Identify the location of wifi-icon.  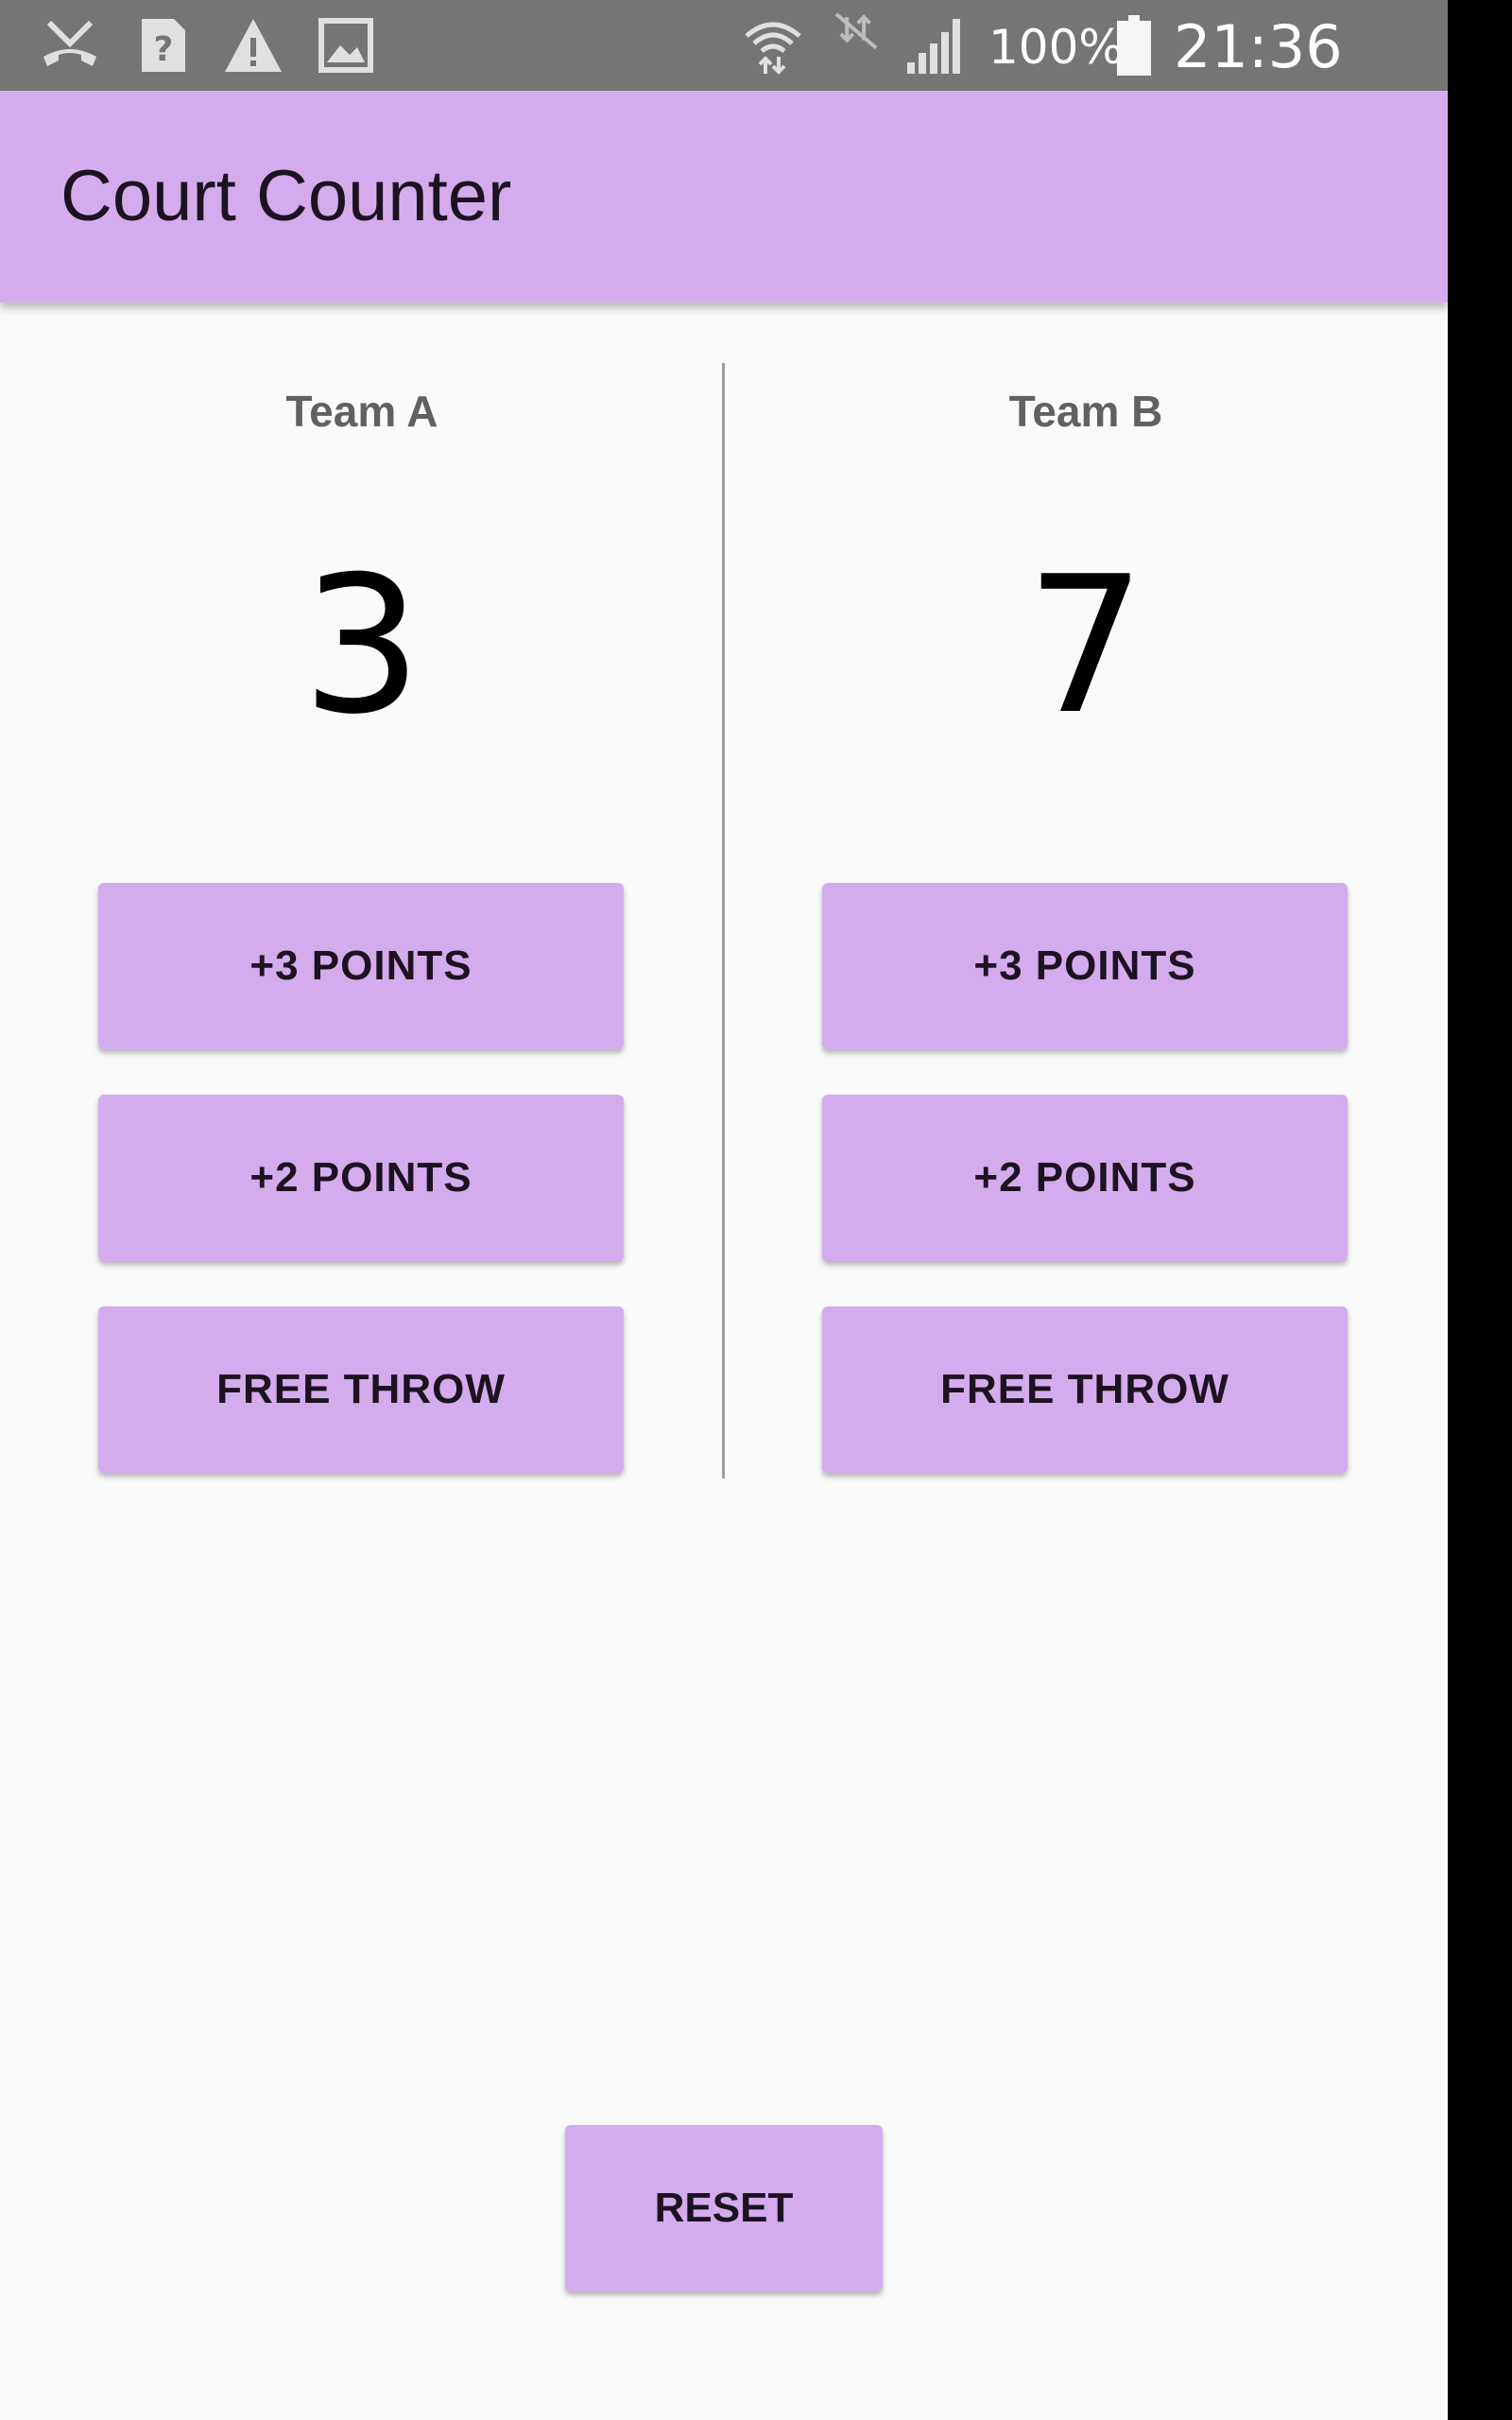
(773, 48).